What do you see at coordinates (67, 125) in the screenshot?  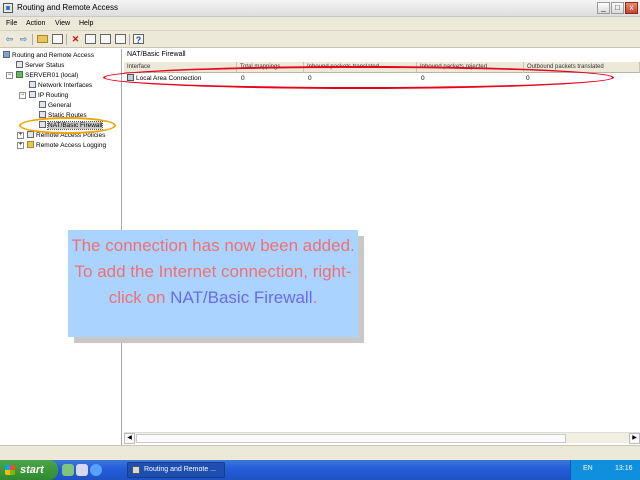 I see `tree-highlight-ellipse` at bounding box center [67, 125].